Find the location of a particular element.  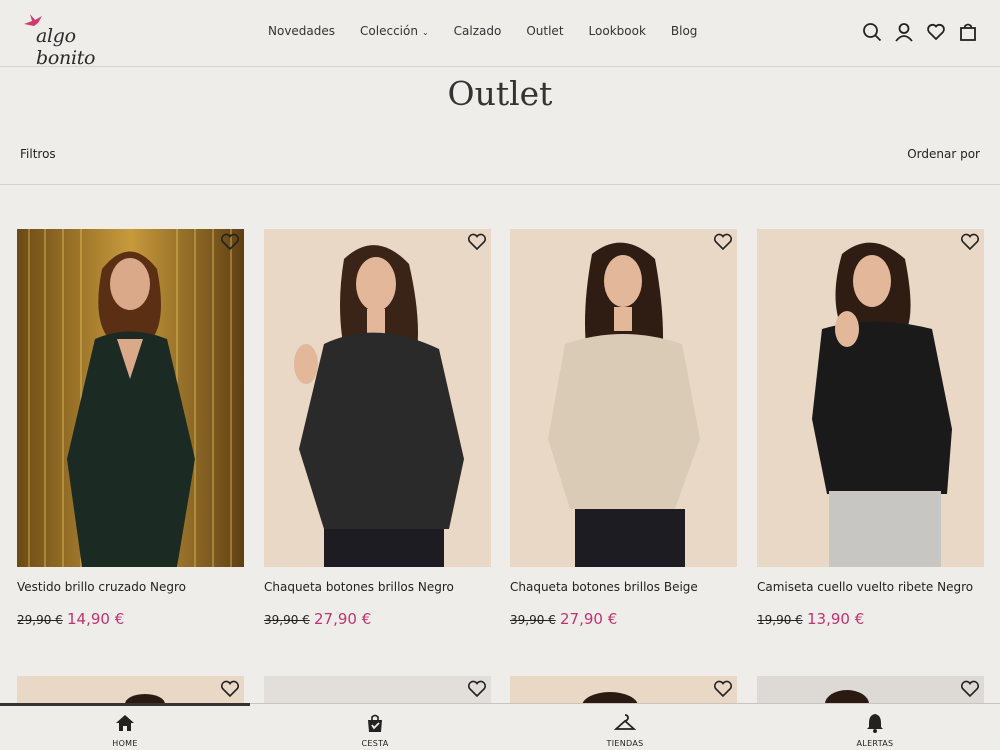

home-icon is located at coordinates (125, 723).